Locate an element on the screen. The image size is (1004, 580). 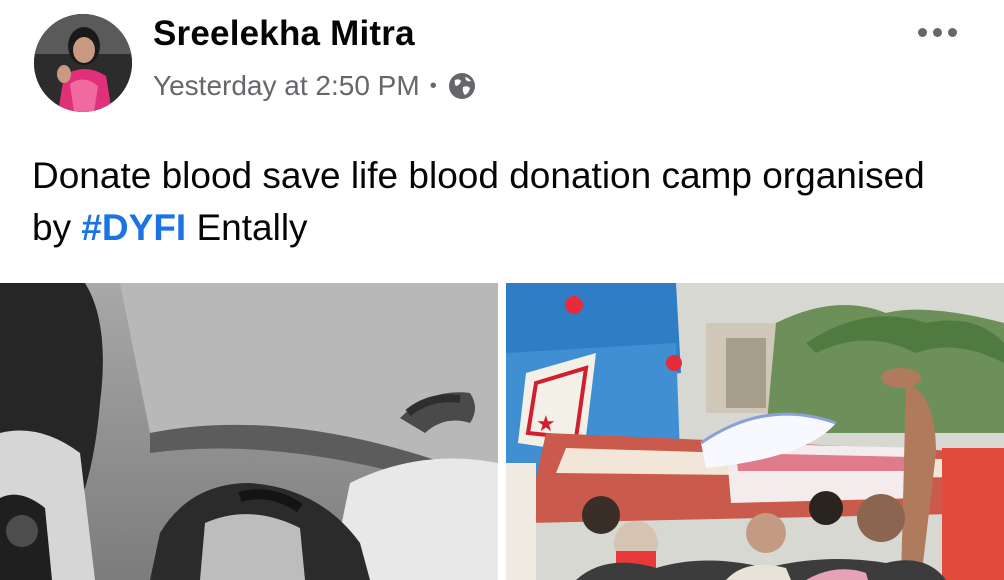
globe-icon is located at coordinates (462, 86).